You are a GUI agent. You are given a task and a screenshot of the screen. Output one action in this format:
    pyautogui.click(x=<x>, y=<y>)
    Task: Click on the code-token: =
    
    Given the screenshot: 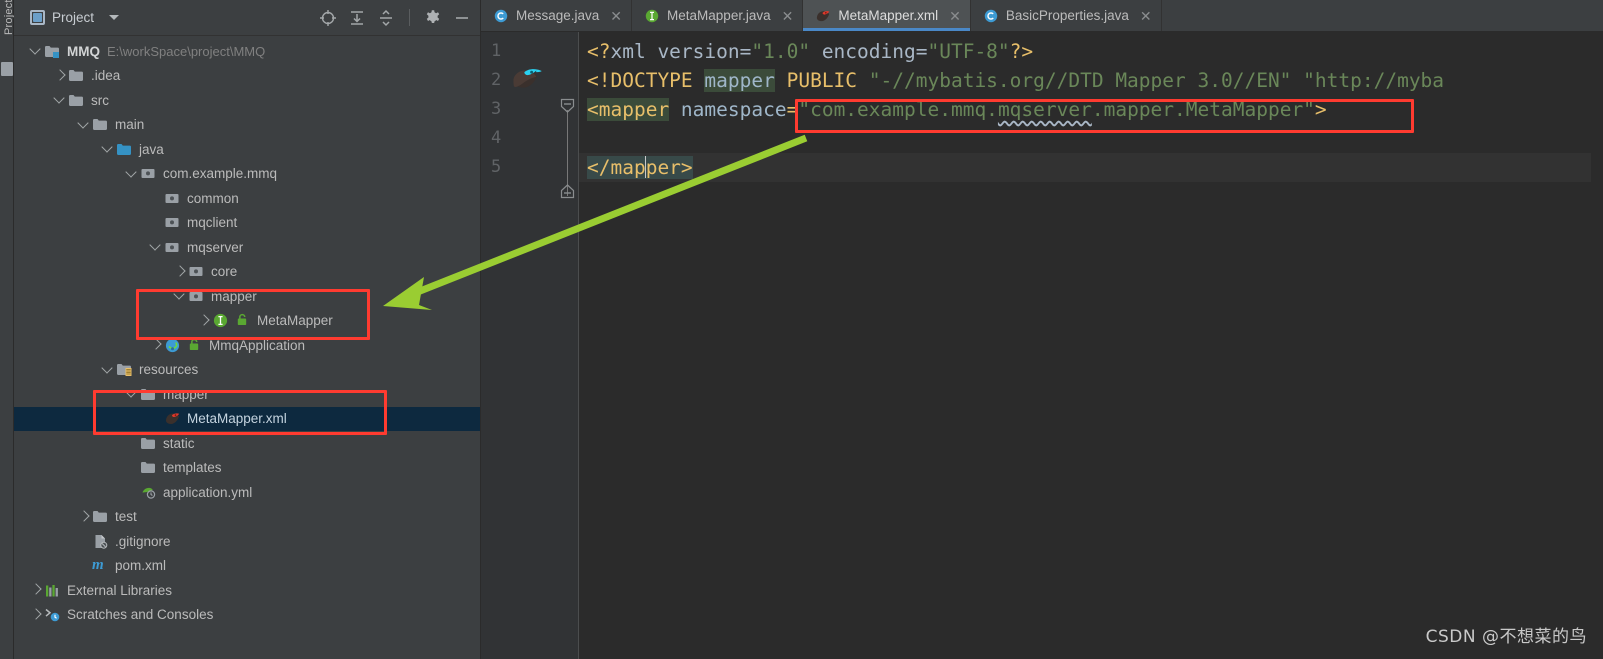 What is the action you would take?
    pyautogui.click(x=792, y=109)
    